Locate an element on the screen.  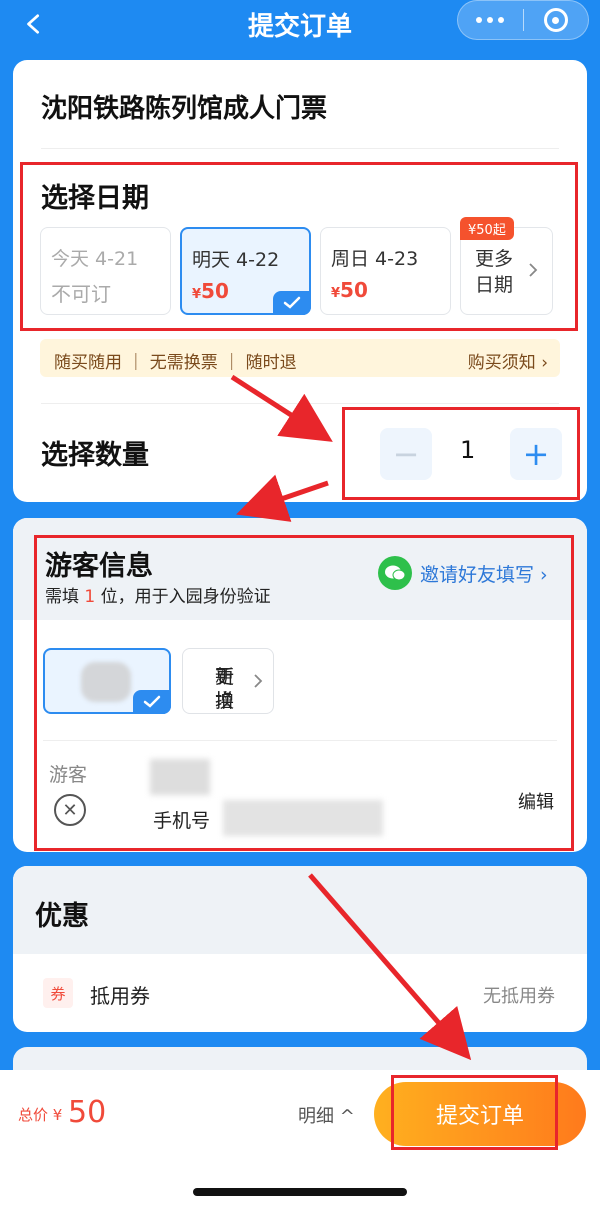
edit-visitor-button: 编辑 is located at coordinates (536, 801).